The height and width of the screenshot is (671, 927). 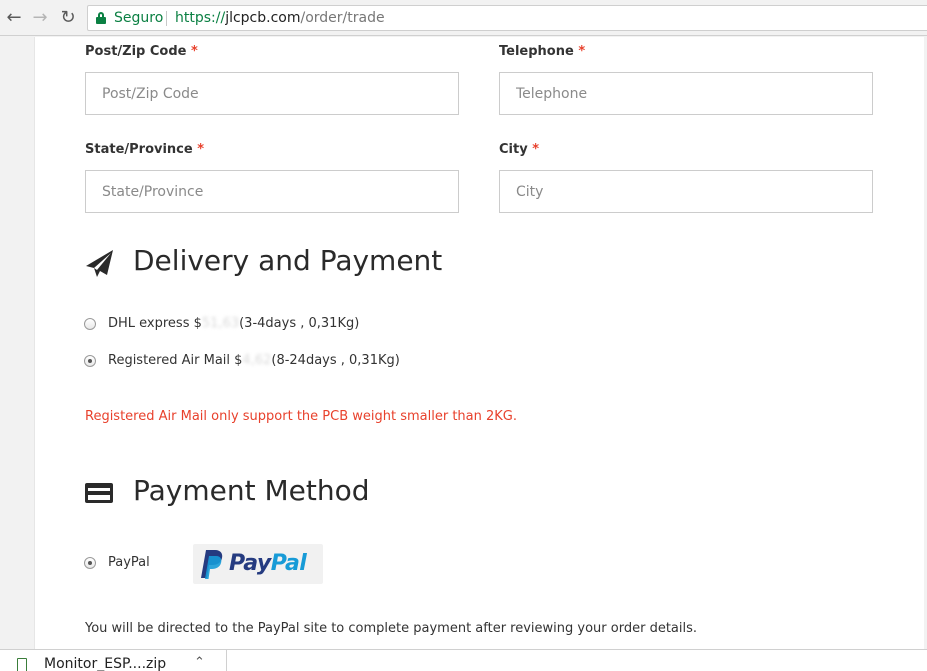 I want to click on back-arrow-icon: ←, so click(x=14, y=18).